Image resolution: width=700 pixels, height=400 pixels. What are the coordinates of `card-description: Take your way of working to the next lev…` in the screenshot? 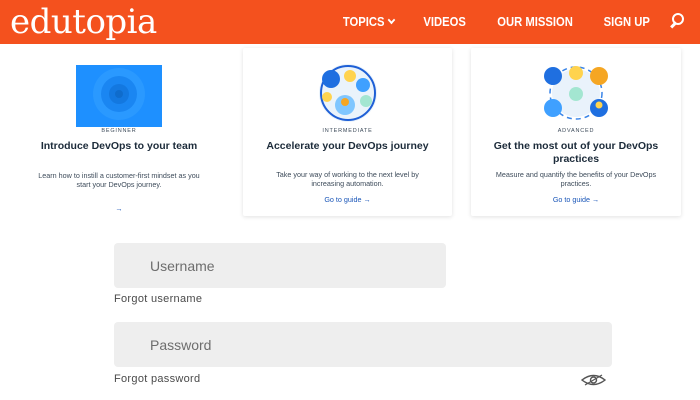 It's located at (347, 179).